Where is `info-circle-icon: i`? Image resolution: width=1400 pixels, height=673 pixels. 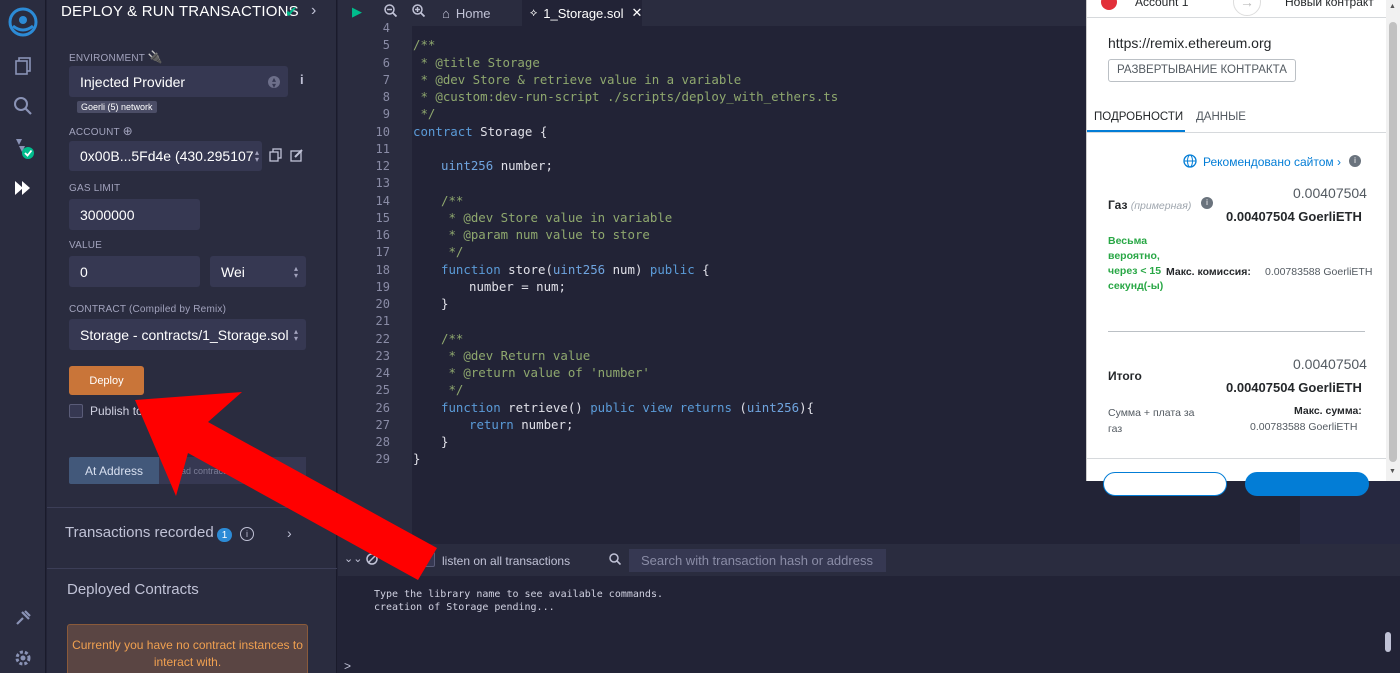
info-circle-icon: i is located at coordinates (247, 534).